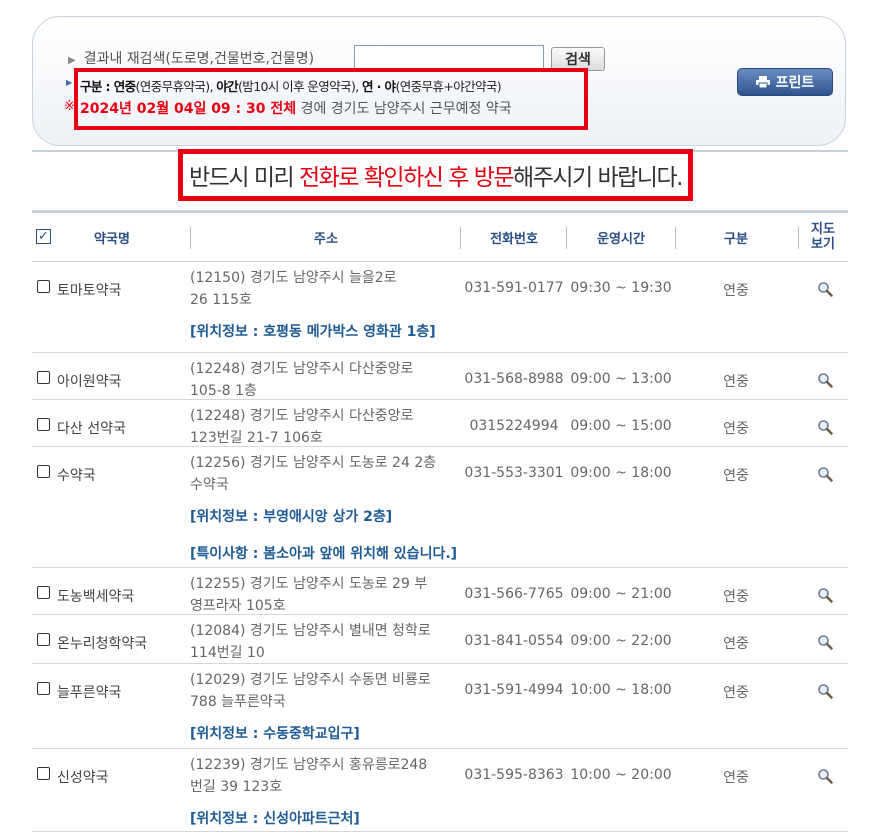 Image resolution: width=869 pixels, height=832 pixels. What do you see at coordinates (76, 475) in the screenshot?
I see `pharmacy-name: 수약국` at bounding box center [76, 475].